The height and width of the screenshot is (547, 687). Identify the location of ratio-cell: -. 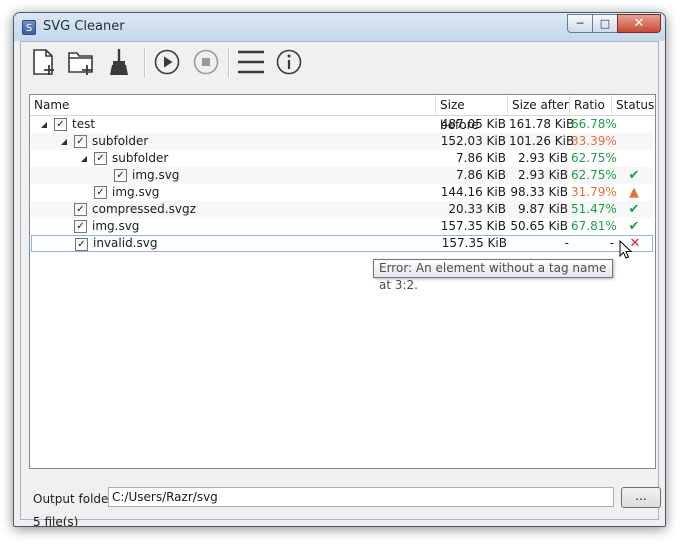
(611, 243).